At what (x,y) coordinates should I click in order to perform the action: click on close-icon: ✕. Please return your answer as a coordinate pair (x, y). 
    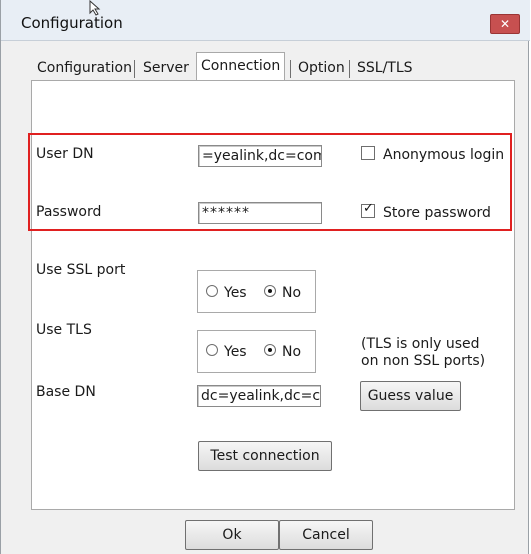
    Looking at the image, I should click on (505, 24).